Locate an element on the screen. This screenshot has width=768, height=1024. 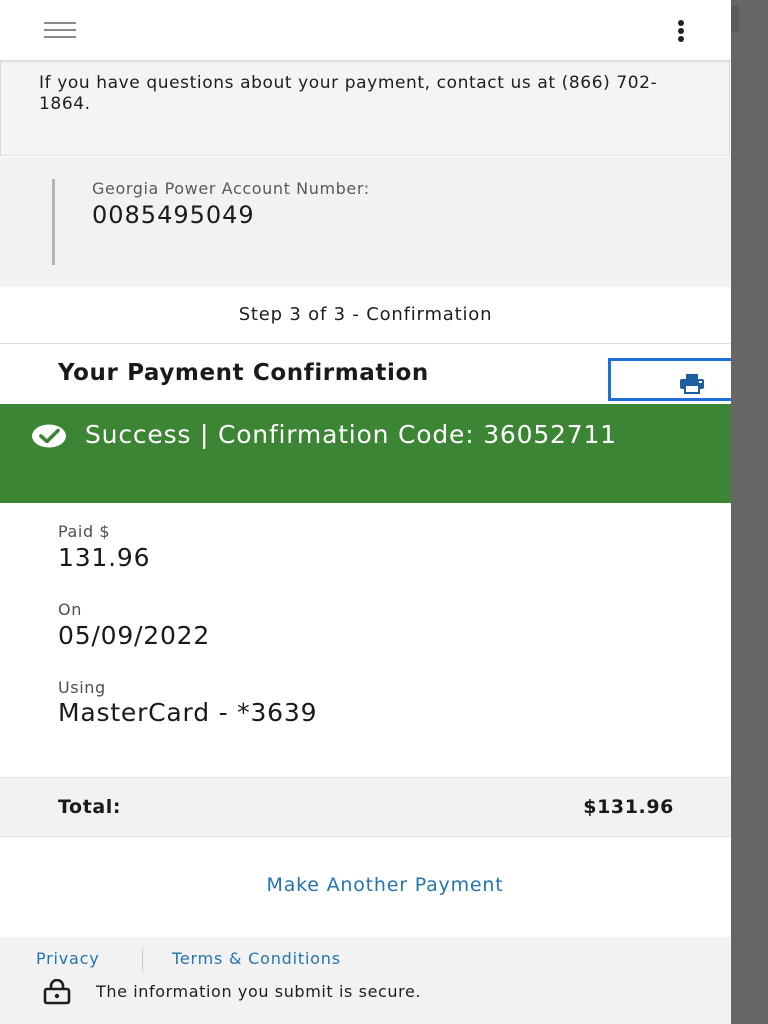
make-another-payment-link: Make Another Payment is located at coordinates (385, 885).